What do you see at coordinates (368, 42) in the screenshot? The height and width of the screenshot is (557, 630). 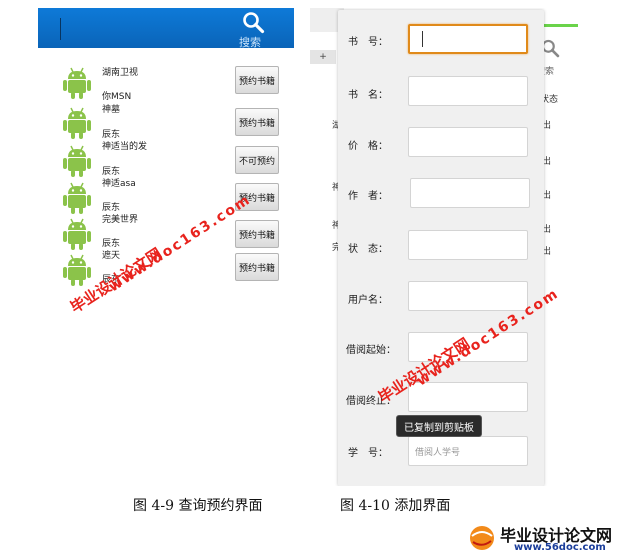 I see `book-id-label: 书 号：` at bounding box center [368, 42].